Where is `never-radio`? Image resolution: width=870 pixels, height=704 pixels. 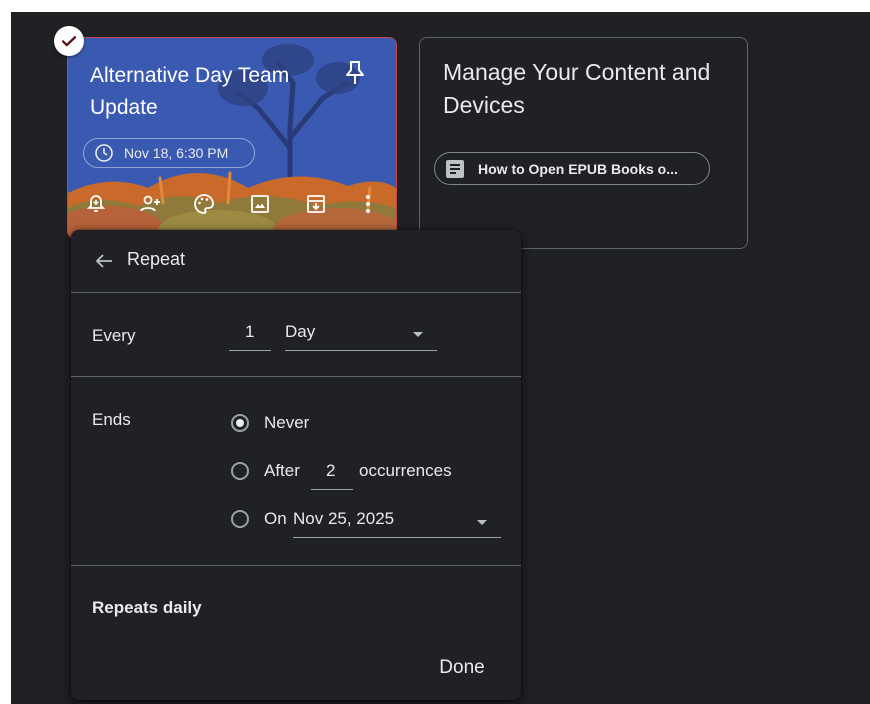 never-radio is located at coordinates (240, 423).